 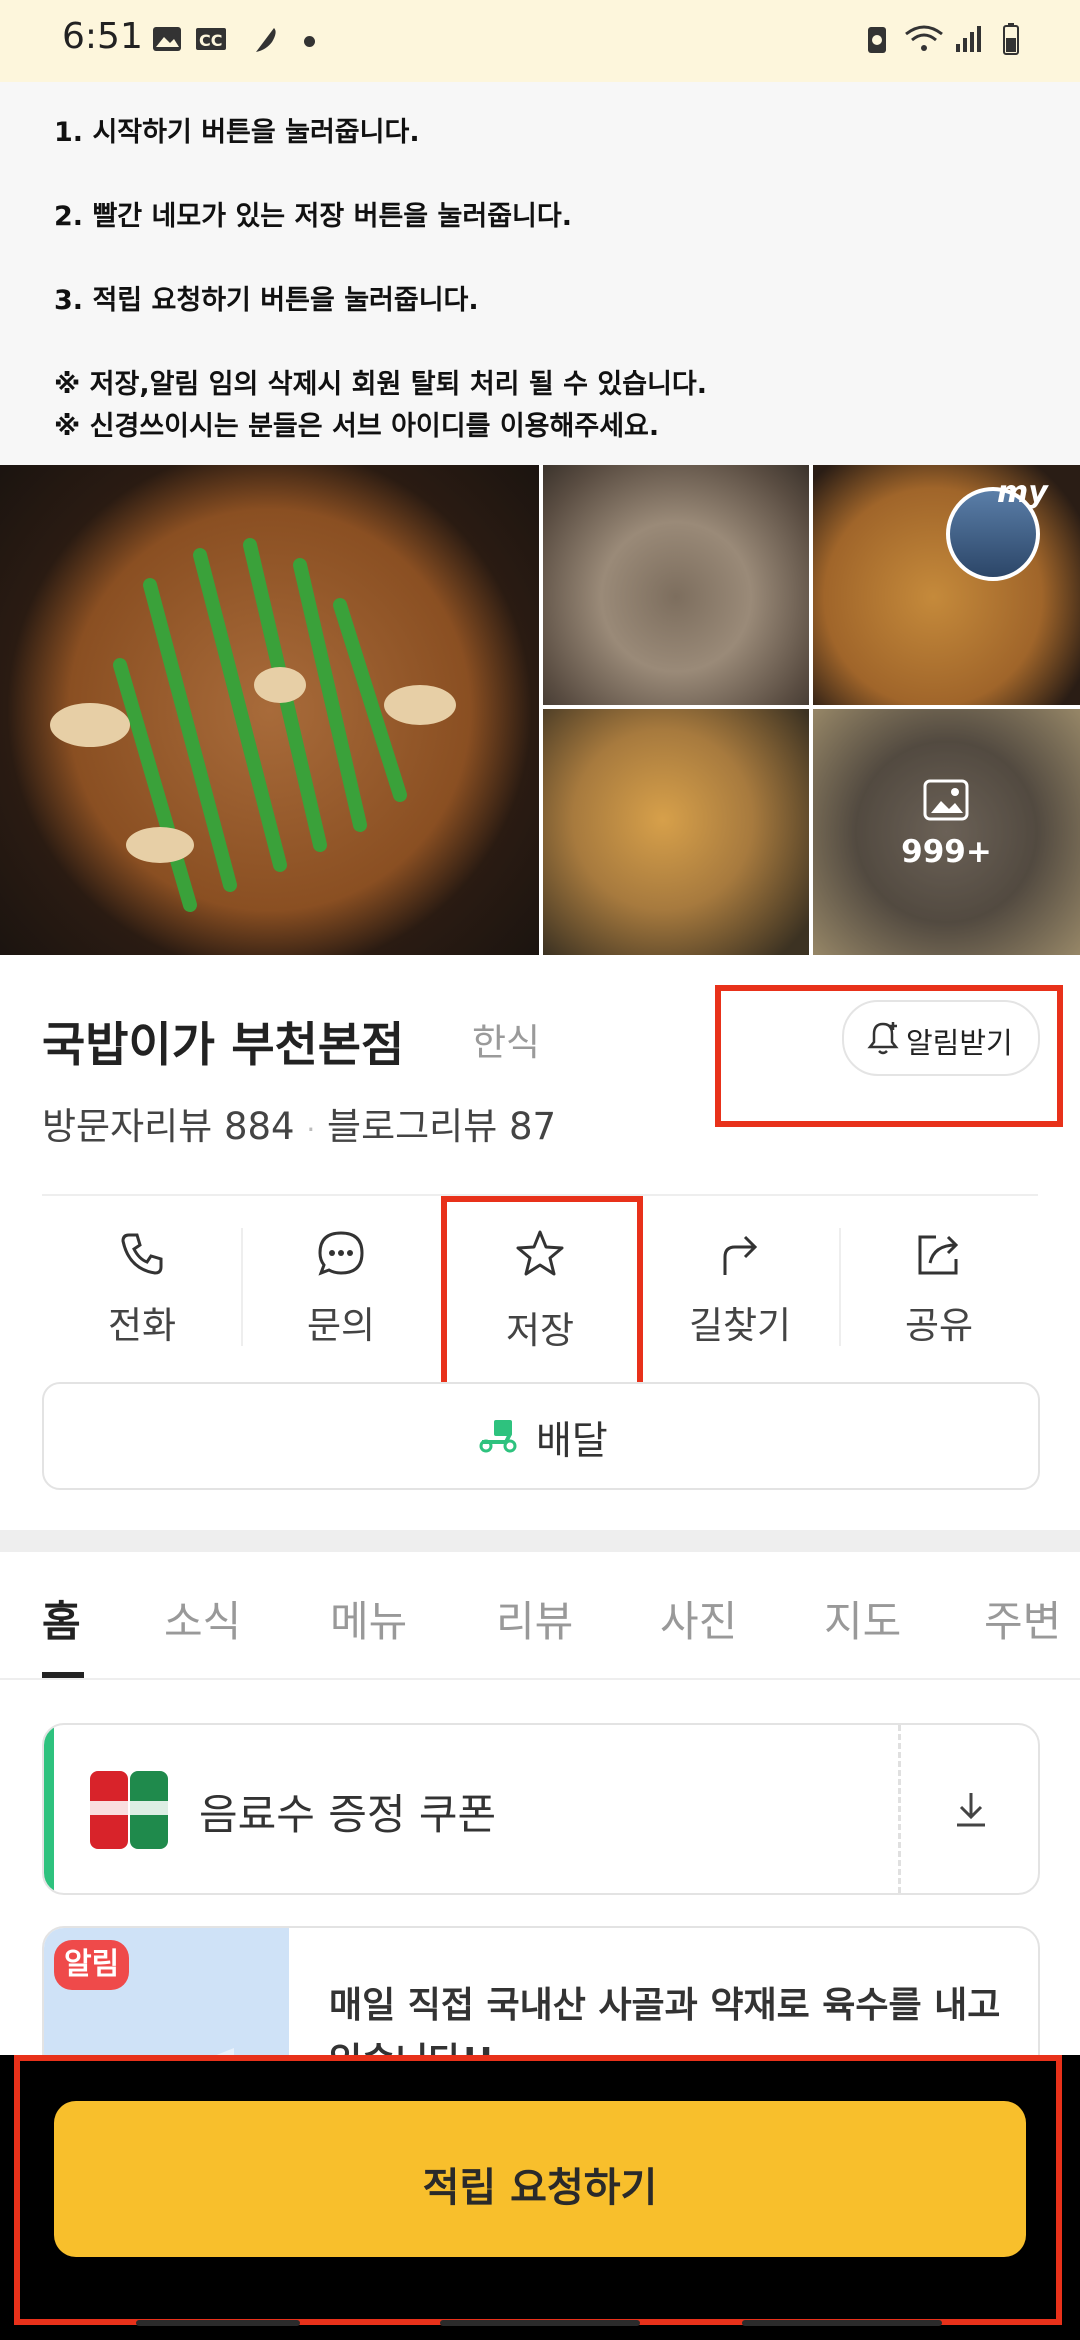 I want to click on earn-request-button: 적립 요청하기, so click(x=540, y=2179).